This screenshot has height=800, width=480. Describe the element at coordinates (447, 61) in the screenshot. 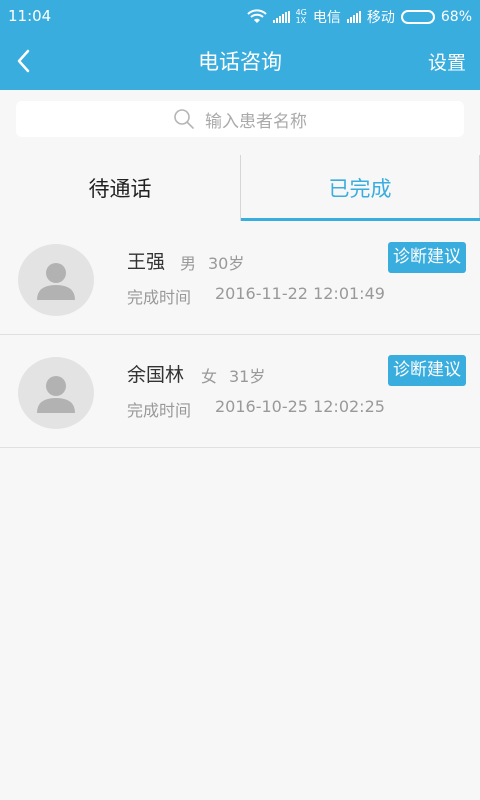

I see `settings-button: 设置` at that location.